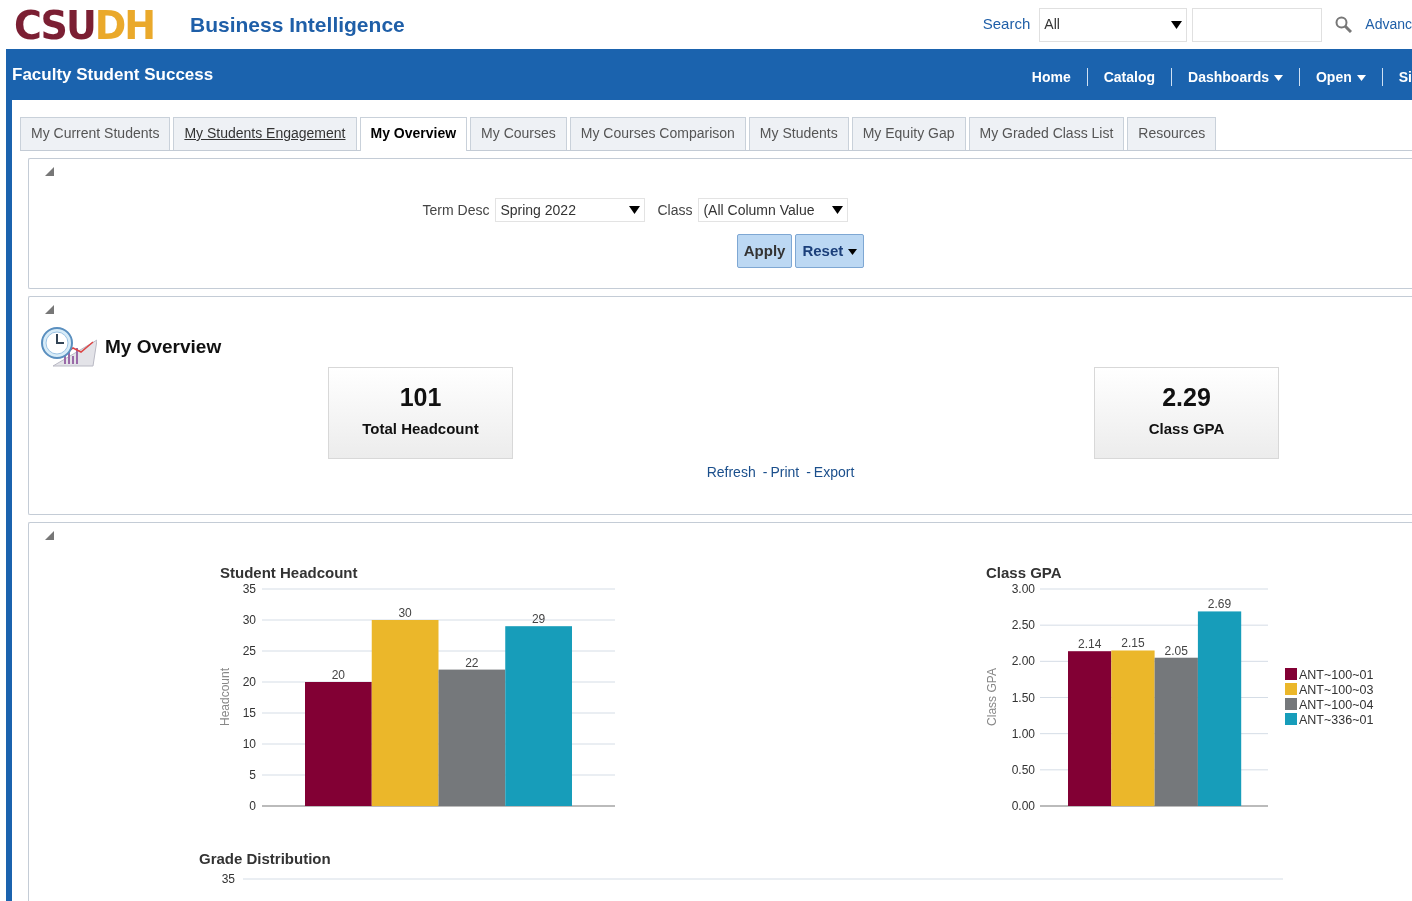 This screenshot has width=1412, height=901. What do you see at coordinates (1397, 76) in the screenshot?
I see `nav-menu-item: Si` at bounding box center [1397, 76].